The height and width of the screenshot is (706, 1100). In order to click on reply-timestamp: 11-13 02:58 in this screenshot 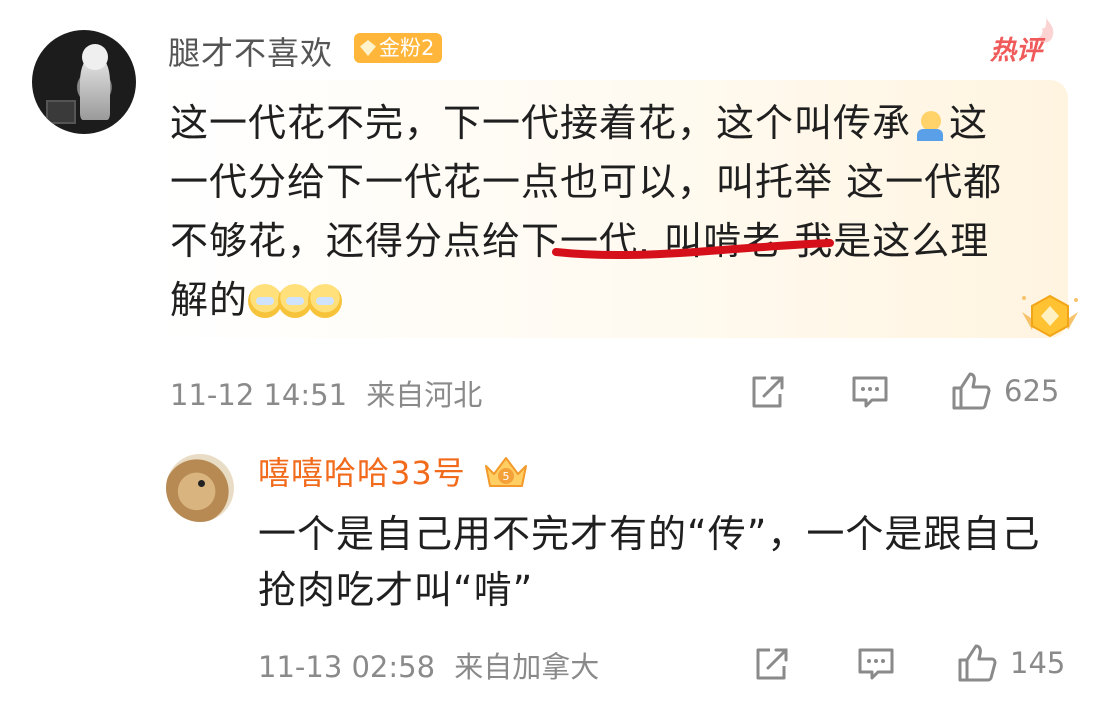, I will do `click(347, 667)`.